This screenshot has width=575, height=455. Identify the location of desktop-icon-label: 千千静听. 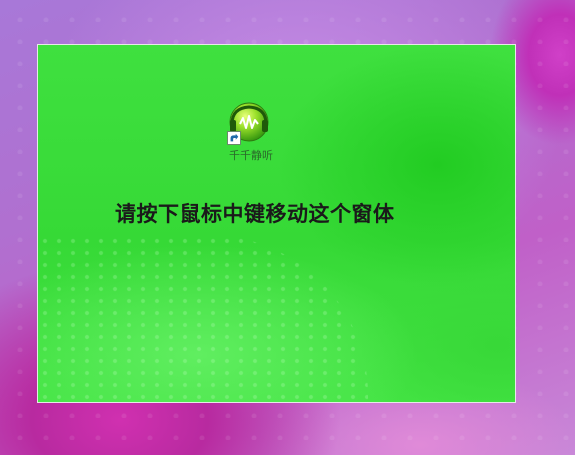
(251, 155).